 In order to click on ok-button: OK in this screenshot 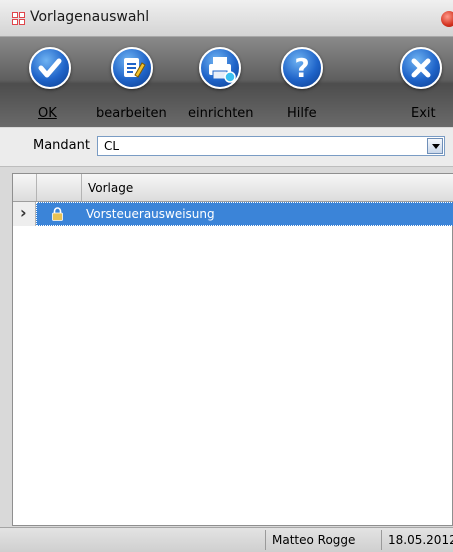, I will do `click(50, 82)`.